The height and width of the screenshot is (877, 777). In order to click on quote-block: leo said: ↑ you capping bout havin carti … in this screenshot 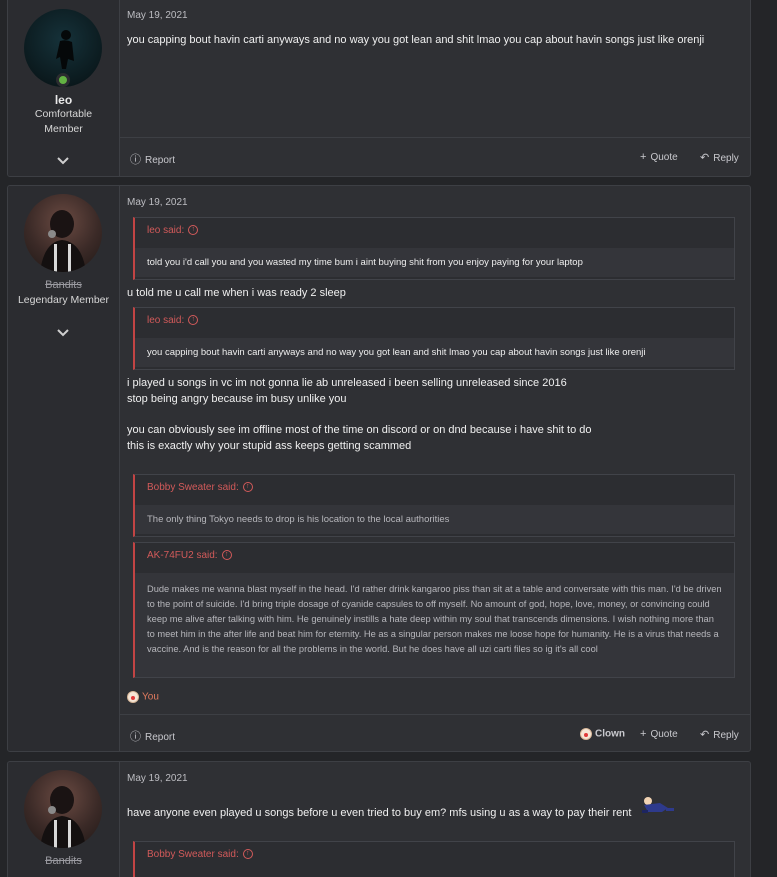, I will do `click(434, 338)`.